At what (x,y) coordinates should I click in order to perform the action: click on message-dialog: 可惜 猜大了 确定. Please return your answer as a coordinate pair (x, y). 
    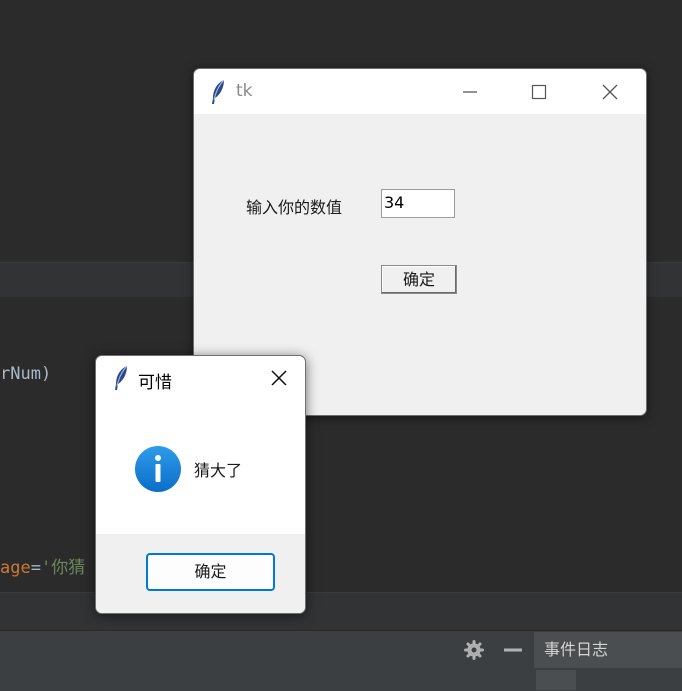
    Looking at the image, I should click on (200, 484).